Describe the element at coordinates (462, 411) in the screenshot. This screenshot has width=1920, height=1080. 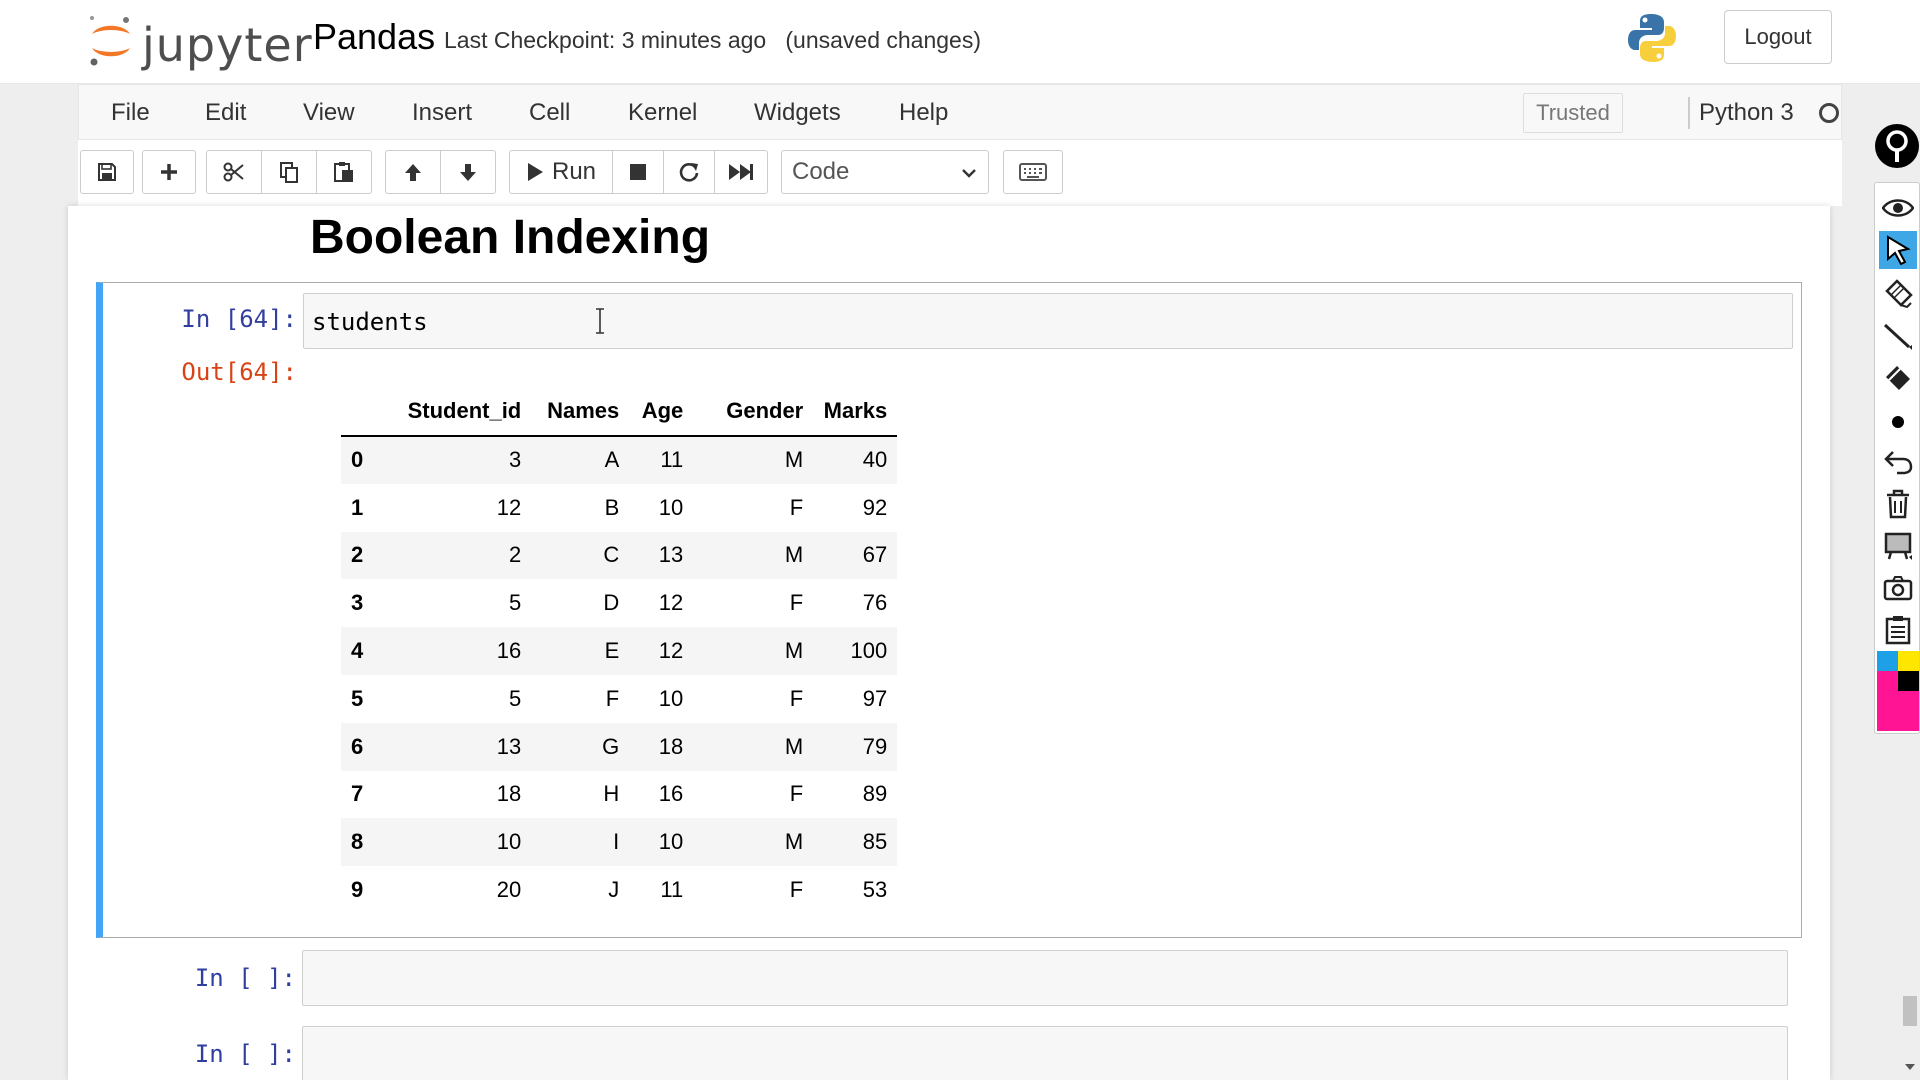
I see `column-header: Student_id` at that location.